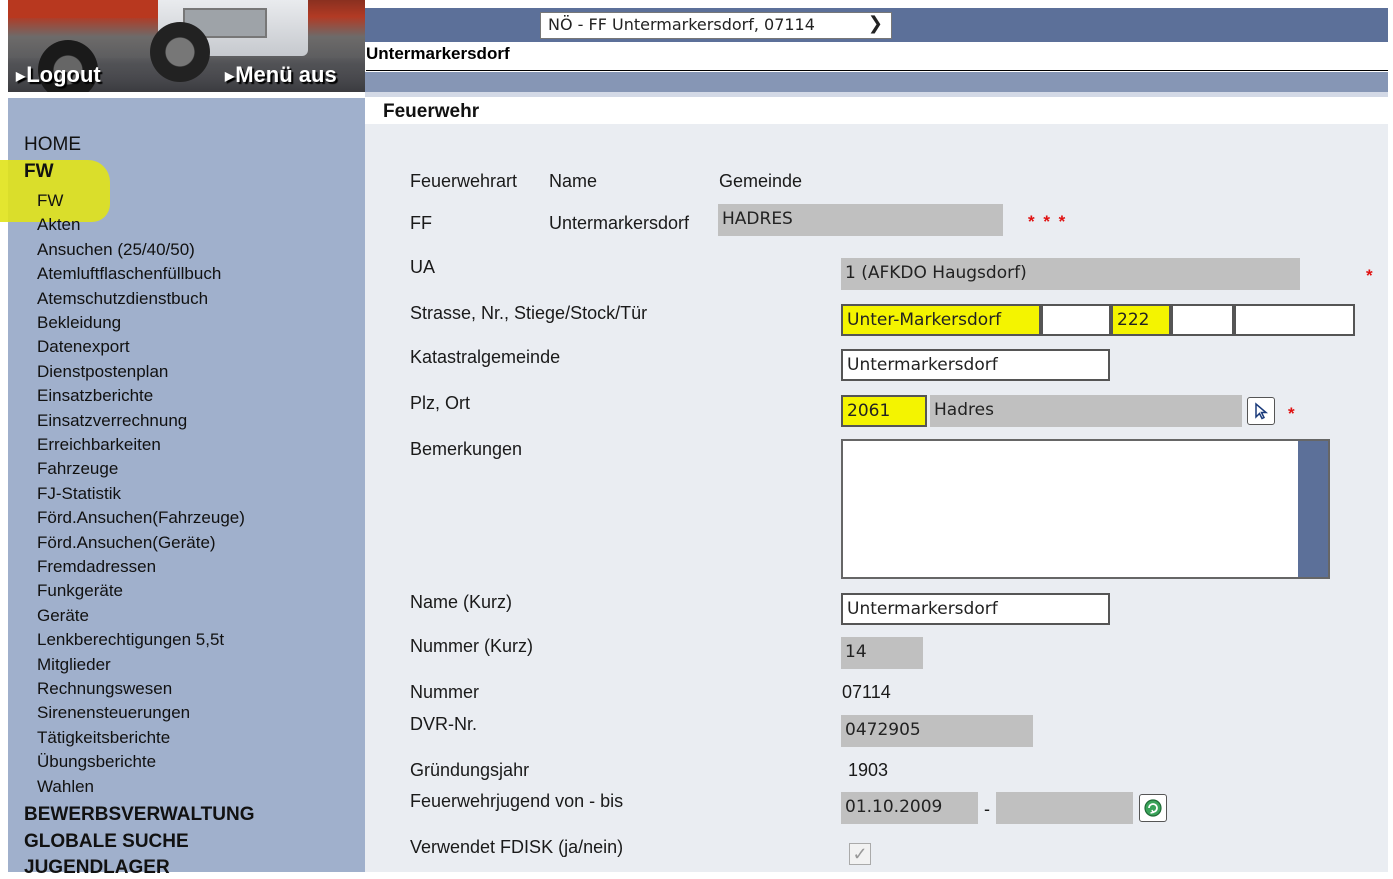  I want to click on plz-label: Plz, Ort, so click(440, 403).